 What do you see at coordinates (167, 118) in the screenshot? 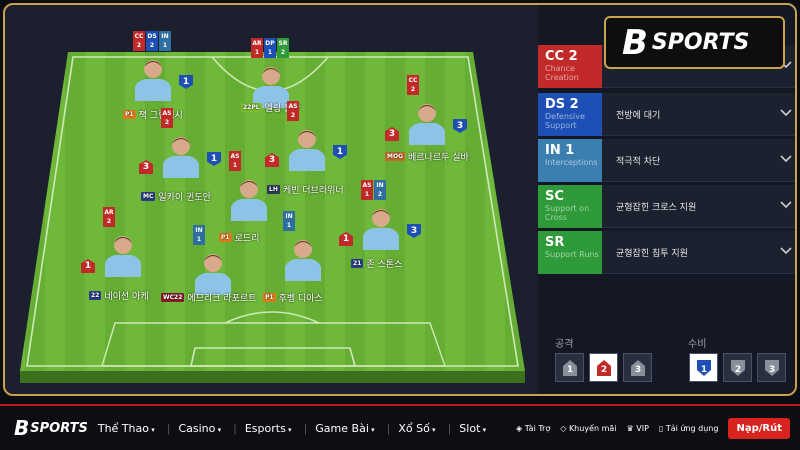
I see `player-instruction-stack: AS 2` at bounding box center [167, 118].